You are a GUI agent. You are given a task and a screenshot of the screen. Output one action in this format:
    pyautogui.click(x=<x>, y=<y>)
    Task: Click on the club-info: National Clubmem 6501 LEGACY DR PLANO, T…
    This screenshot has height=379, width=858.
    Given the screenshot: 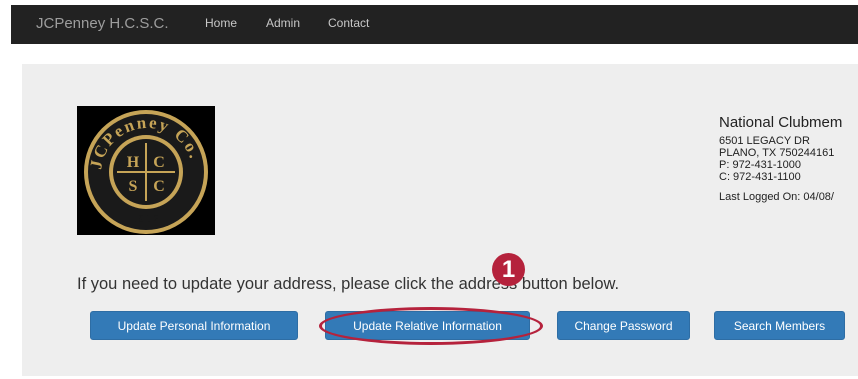 What is the action you would take?
    pyautogui.click(x=788, y=158)
    